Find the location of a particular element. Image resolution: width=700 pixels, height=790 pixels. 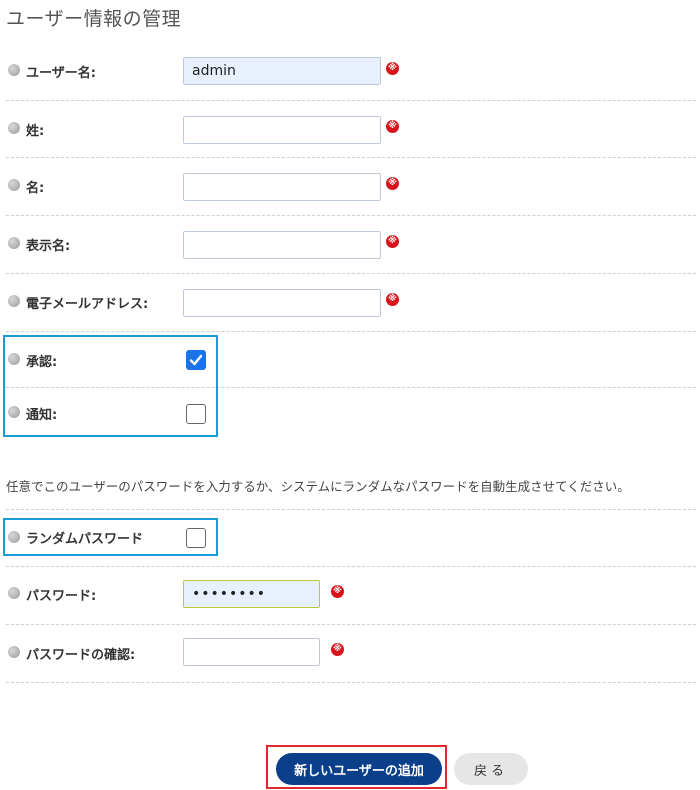

email-input is located at coordinates (282, 303).